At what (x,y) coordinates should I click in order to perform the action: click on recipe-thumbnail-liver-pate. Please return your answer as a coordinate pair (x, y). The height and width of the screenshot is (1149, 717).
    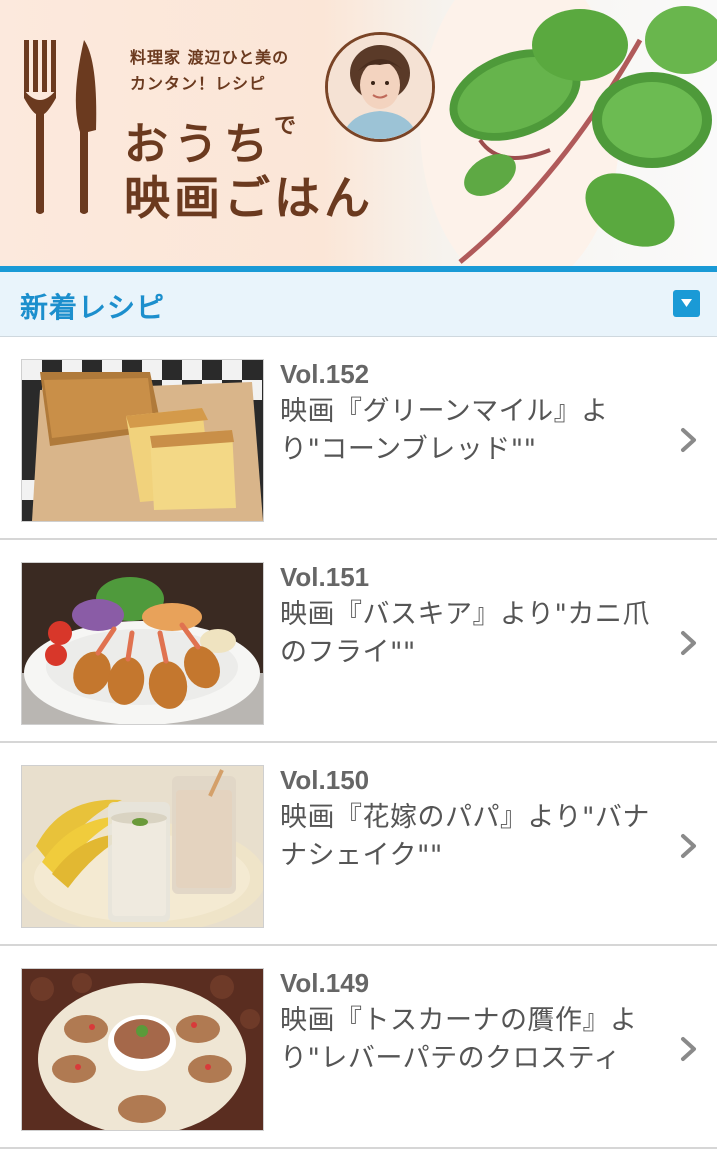
    Looking at the image, I should click on (142, 1049).